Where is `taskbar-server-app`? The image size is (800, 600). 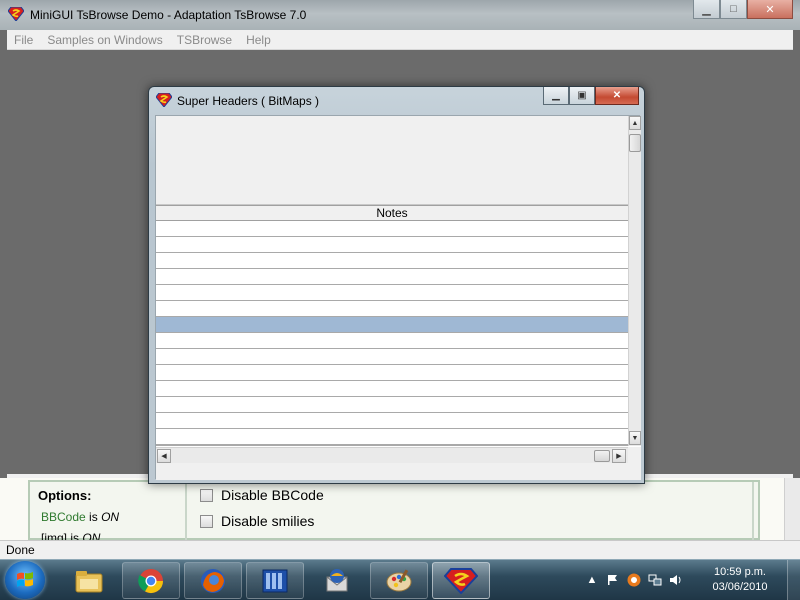 taskbar-server-app is located at coordinates (275, 580).